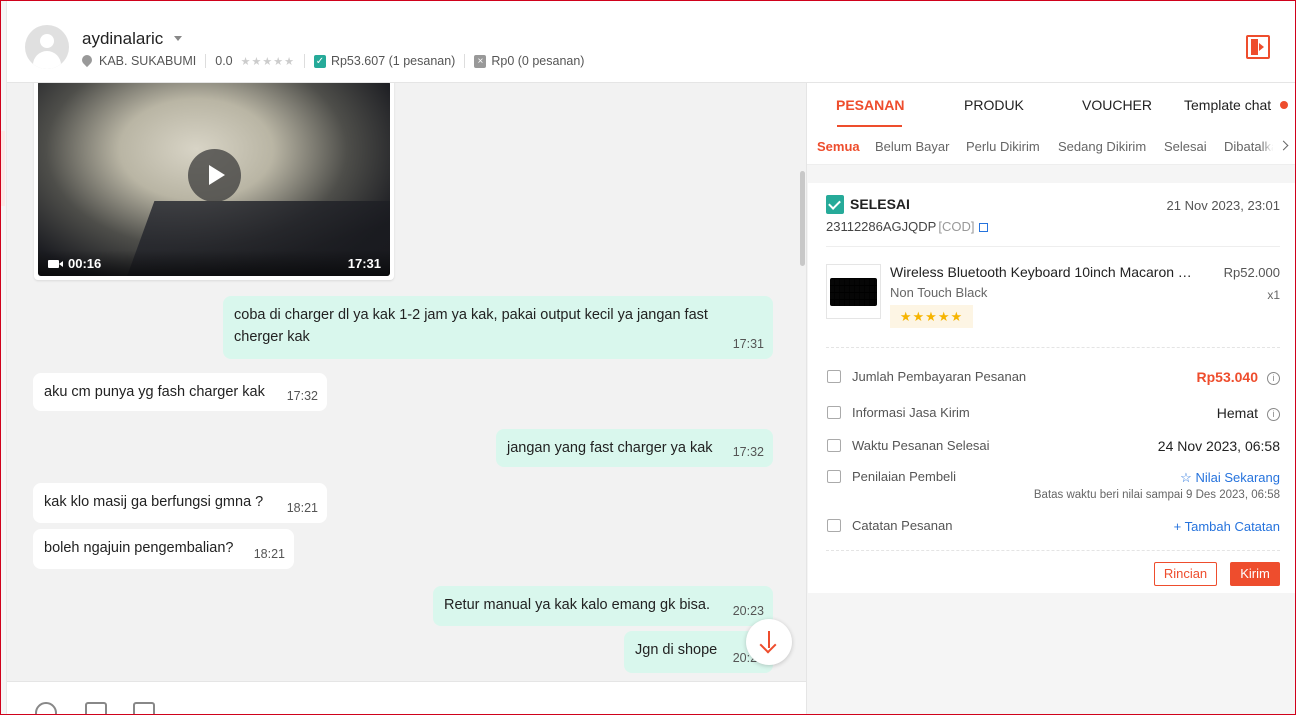 Image resolution: width=1296 pixels, height=715 pixels. Describe the element at coordinates (1237, 477) in the screenshot. I see `rate-now-label: Nilai Sekarang` at that location.